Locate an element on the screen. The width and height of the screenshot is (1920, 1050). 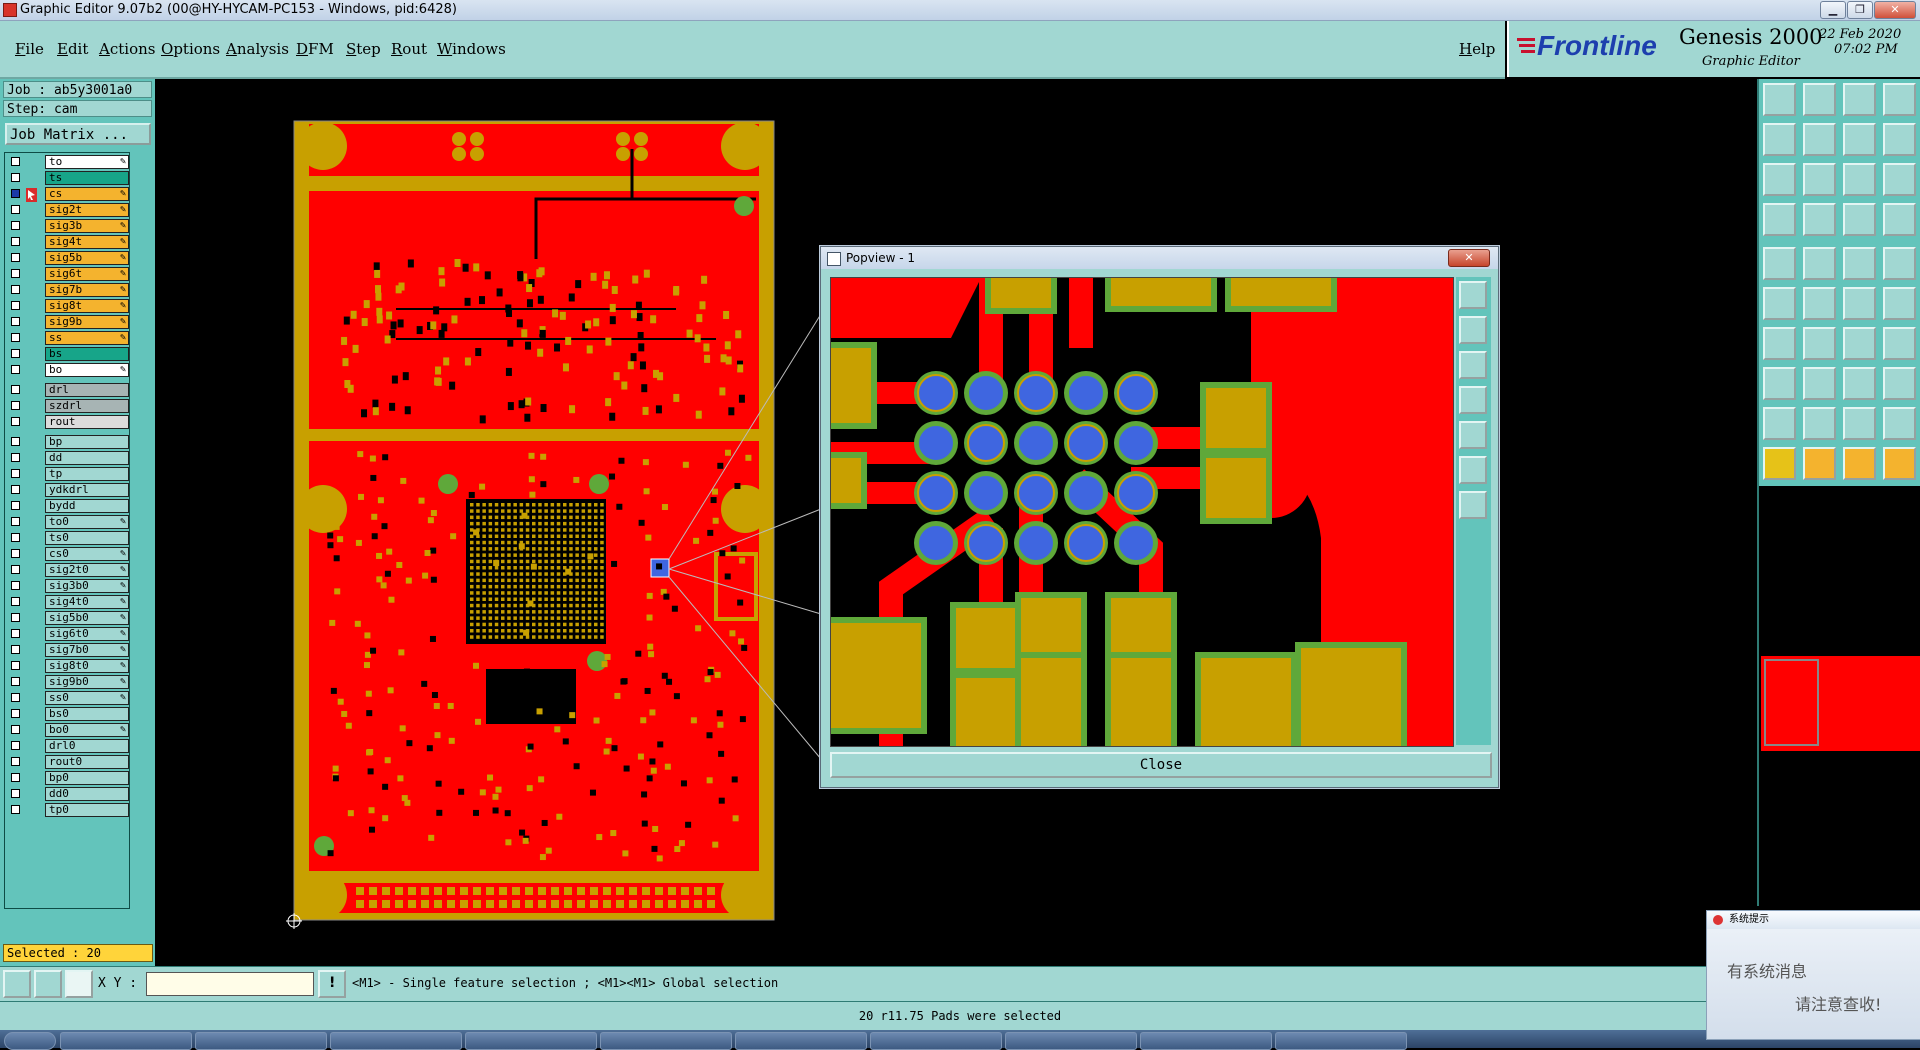
menu-edit: Edit is located at coordinates (72, 49).